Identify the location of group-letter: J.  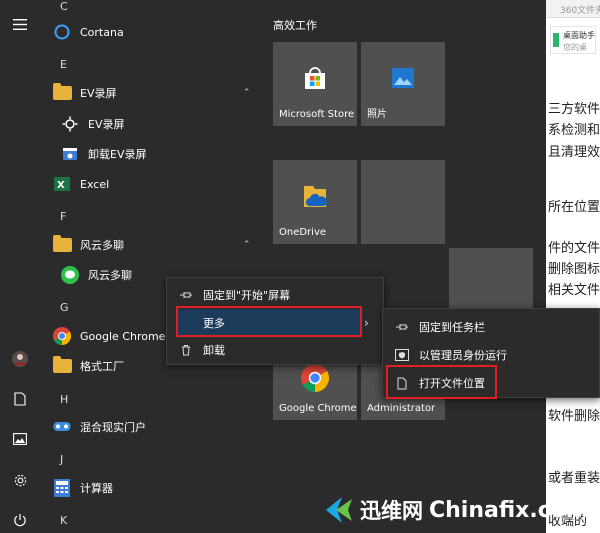
(61, 459).